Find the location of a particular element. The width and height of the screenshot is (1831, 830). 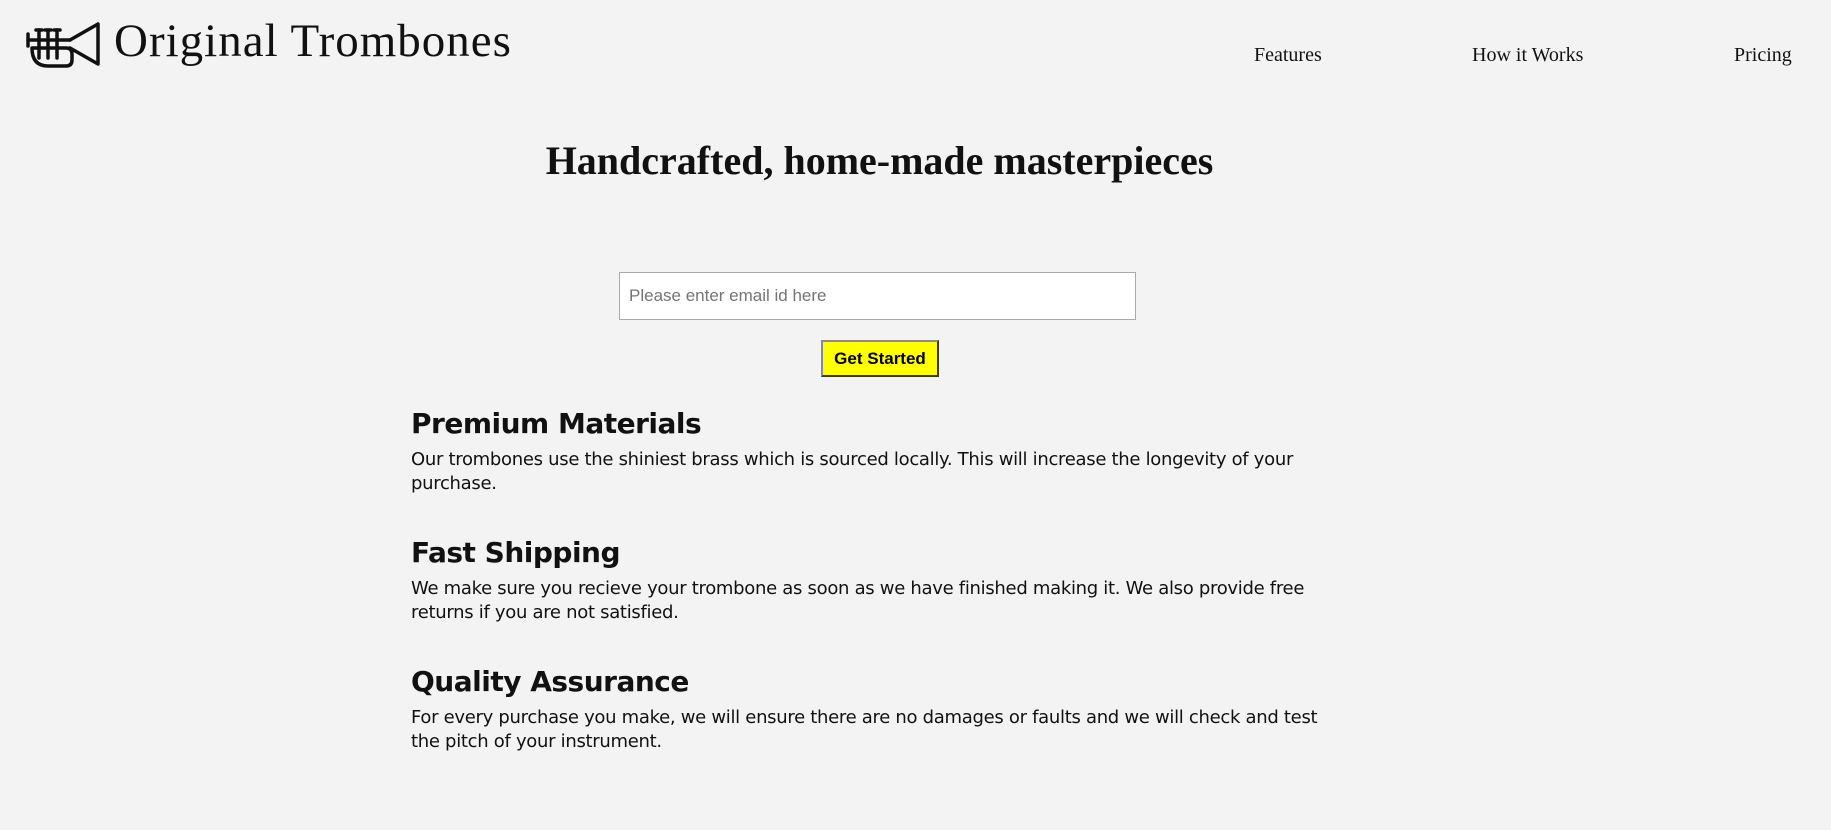

nav-link-how-it-works: How it Works is located at coordinates (1527, 55).